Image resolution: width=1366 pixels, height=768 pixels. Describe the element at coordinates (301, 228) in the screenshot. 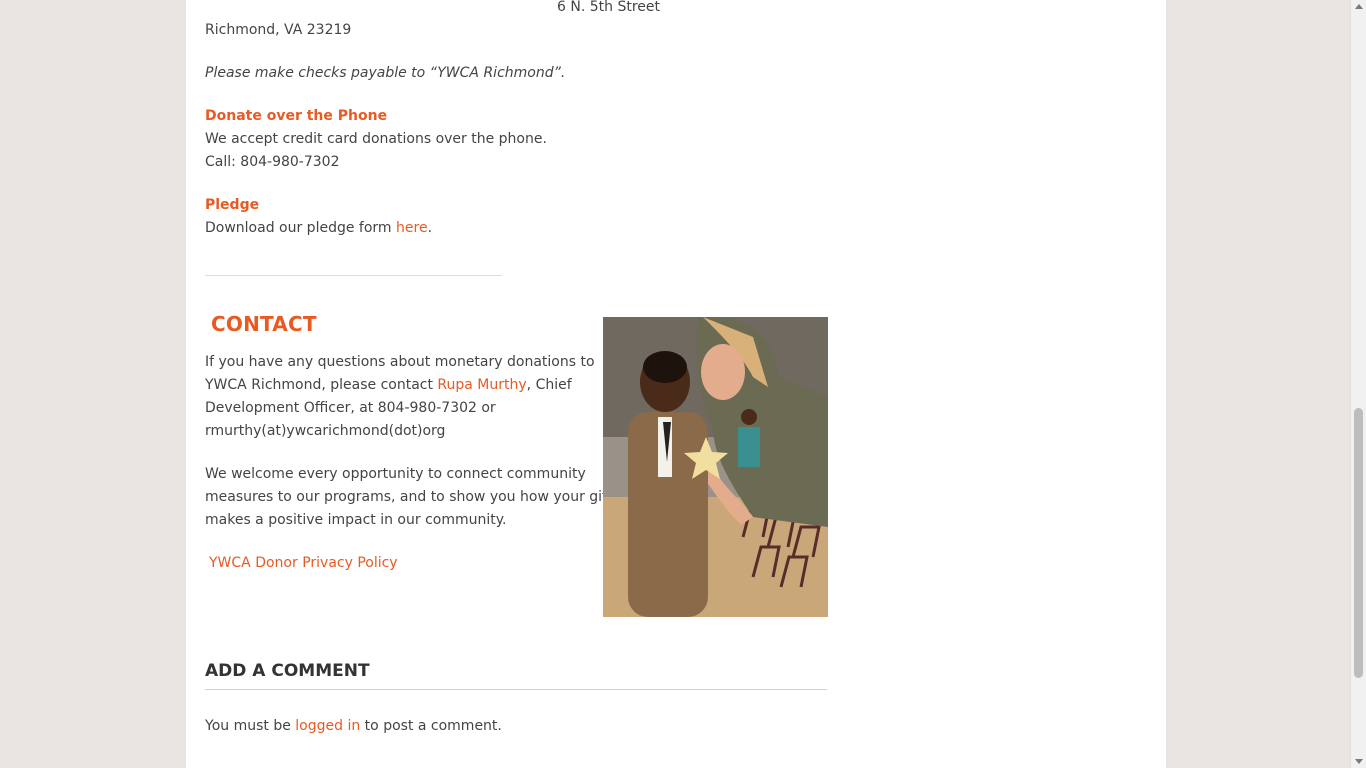

I see `pledge-text-before: Download our pledge form` at that location.